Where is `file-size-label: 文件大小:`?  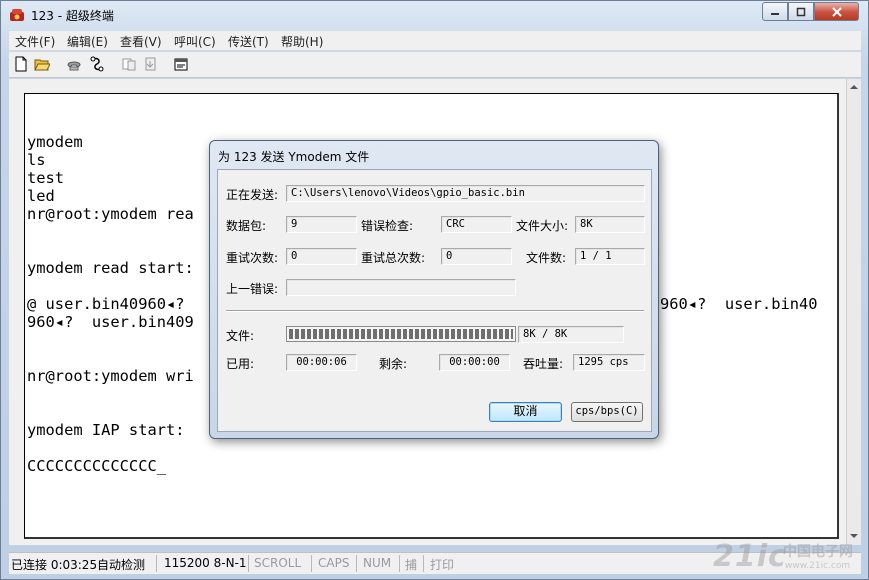
file-size-label: 文件大小: is located at coordinates (542, 226).